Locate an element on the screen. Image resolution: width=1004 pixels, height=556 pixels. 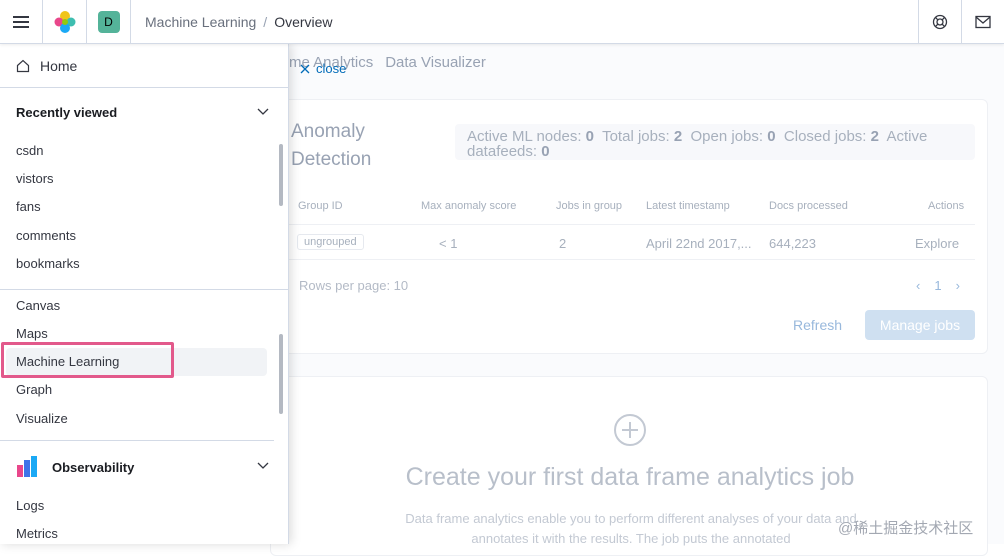
menu-toggle-button is located at coordinates (21, 22).